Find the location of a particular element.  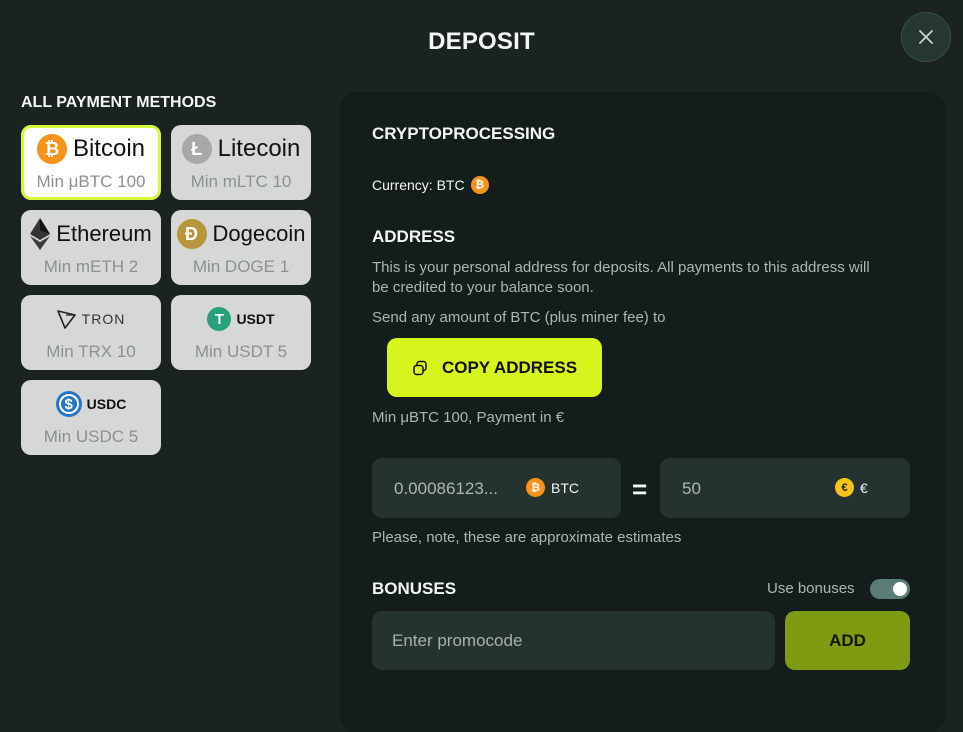

bonuses-heading: BONUSES is located at coordinates (414, 588).